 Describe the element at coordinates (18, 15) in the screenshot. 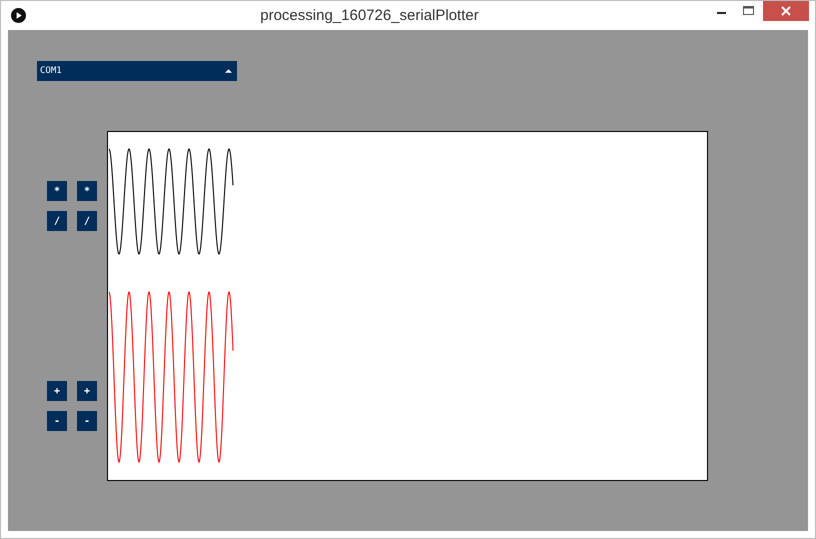

I see `play-icon` at that location.